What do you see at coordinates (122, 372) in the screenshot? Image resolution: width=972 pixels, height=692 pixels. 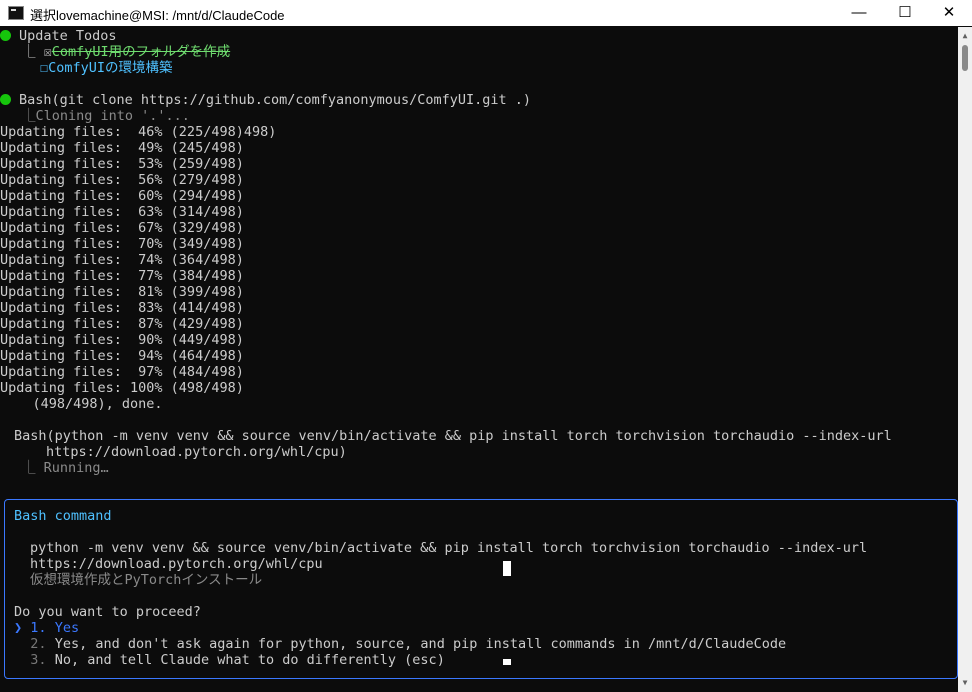 I see `progress-line: Updating files: 97% (484/498)` at bounding box center [122, 372].